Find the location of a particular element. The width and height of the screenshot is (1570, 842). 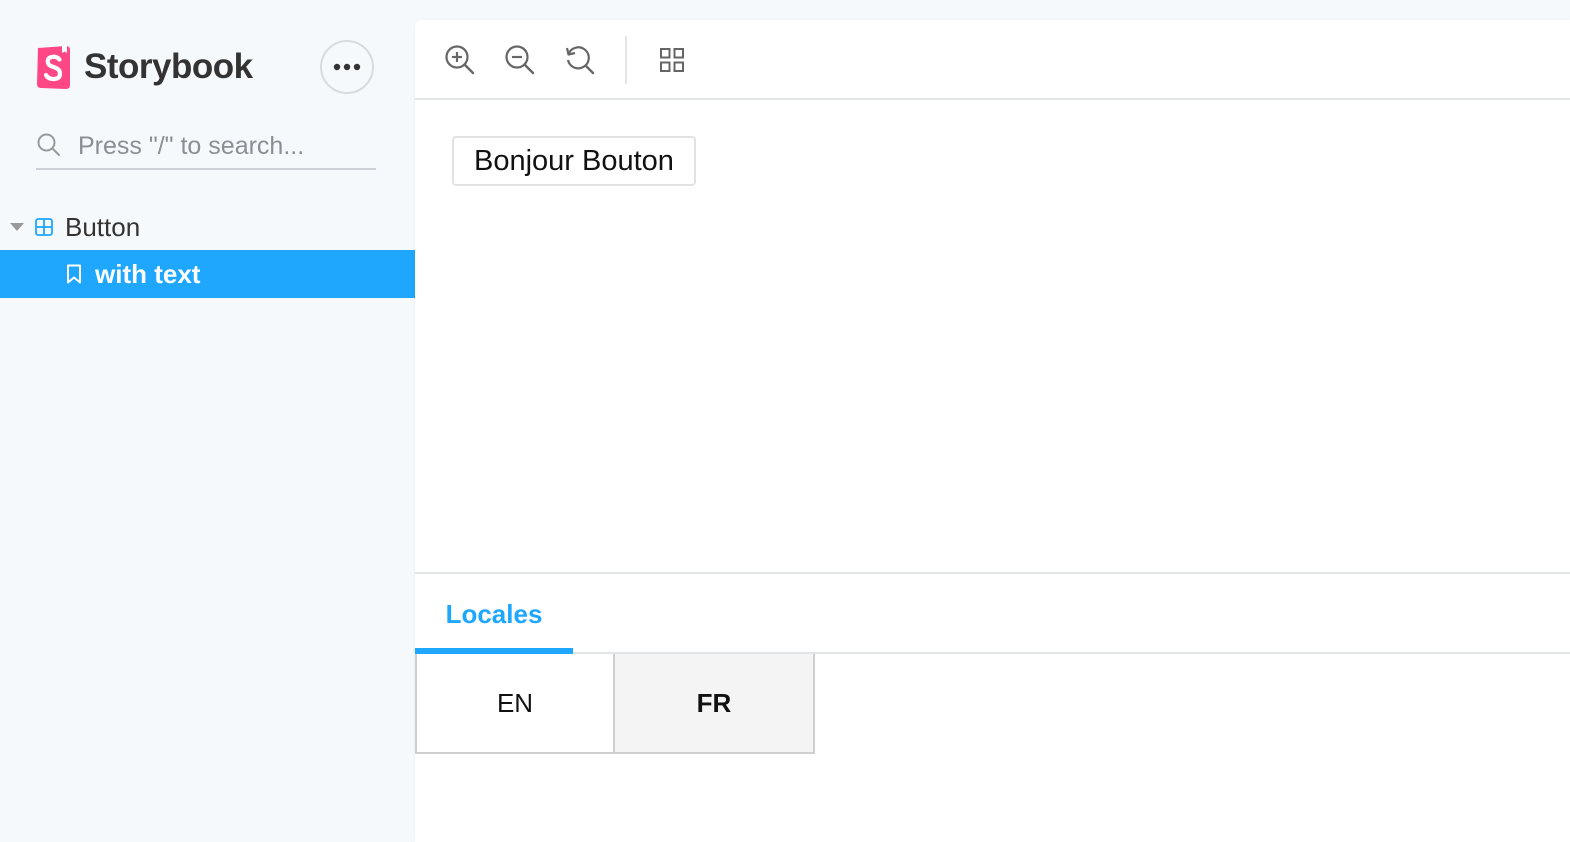

tree-story-label: with text is located at coordinates (148, 274).